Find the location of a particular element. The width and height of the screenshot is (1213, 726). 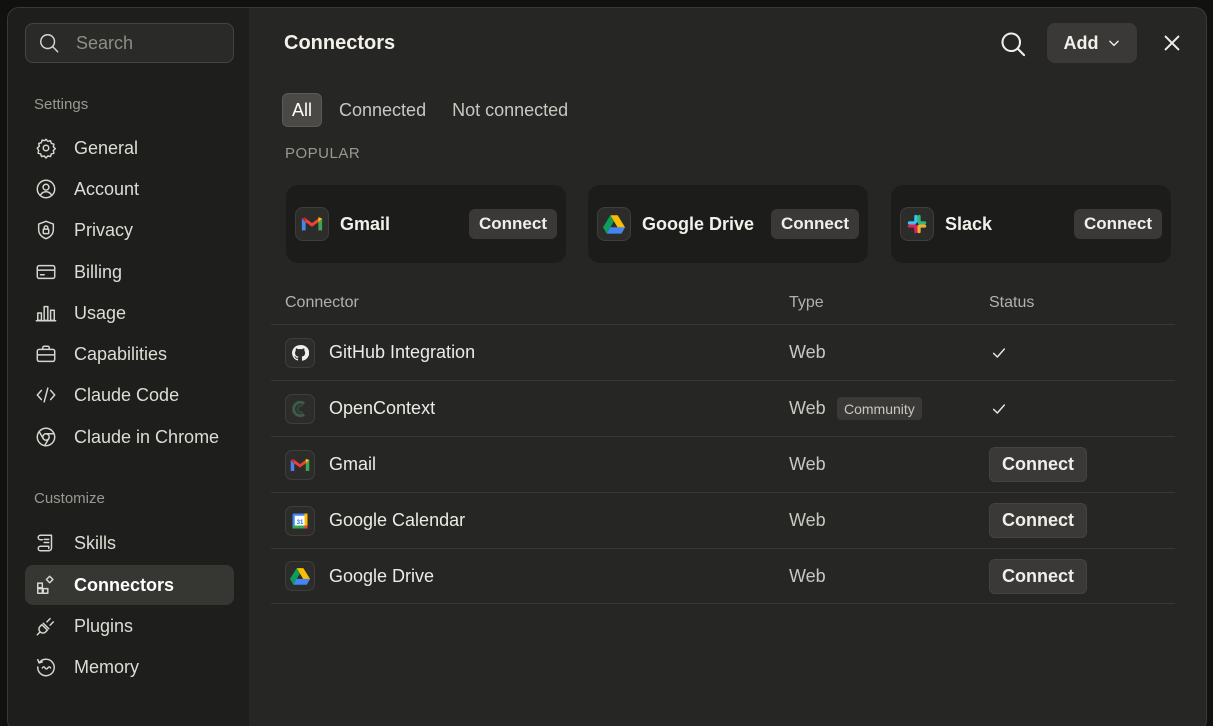

user-circle-icon is located at coordinates (46, 189).